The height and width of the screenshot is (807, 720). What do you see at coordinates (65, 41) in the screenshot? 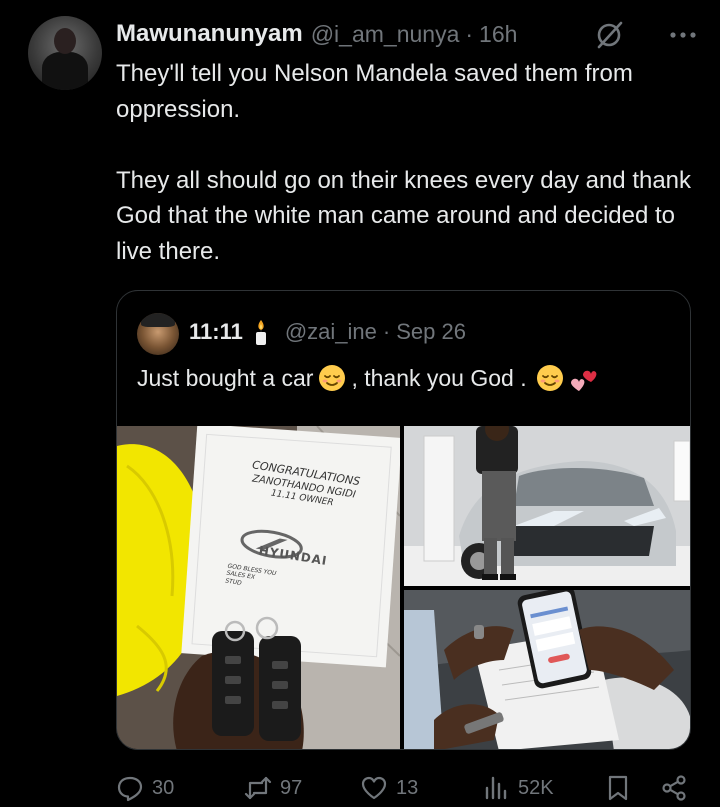
I see `avatar-head` at bounding box center [65, 41].